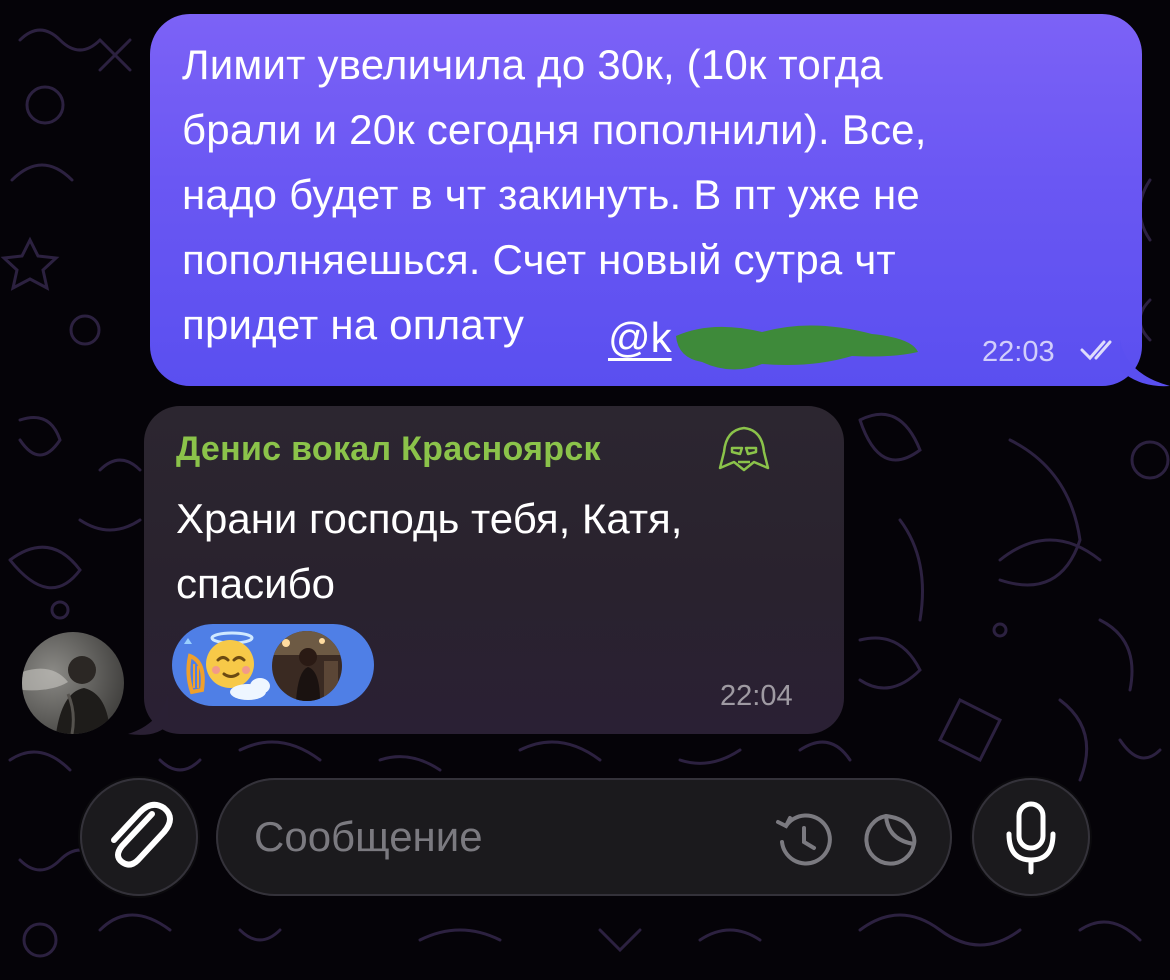  I want to click on sender-avatar, so click(73, 683).